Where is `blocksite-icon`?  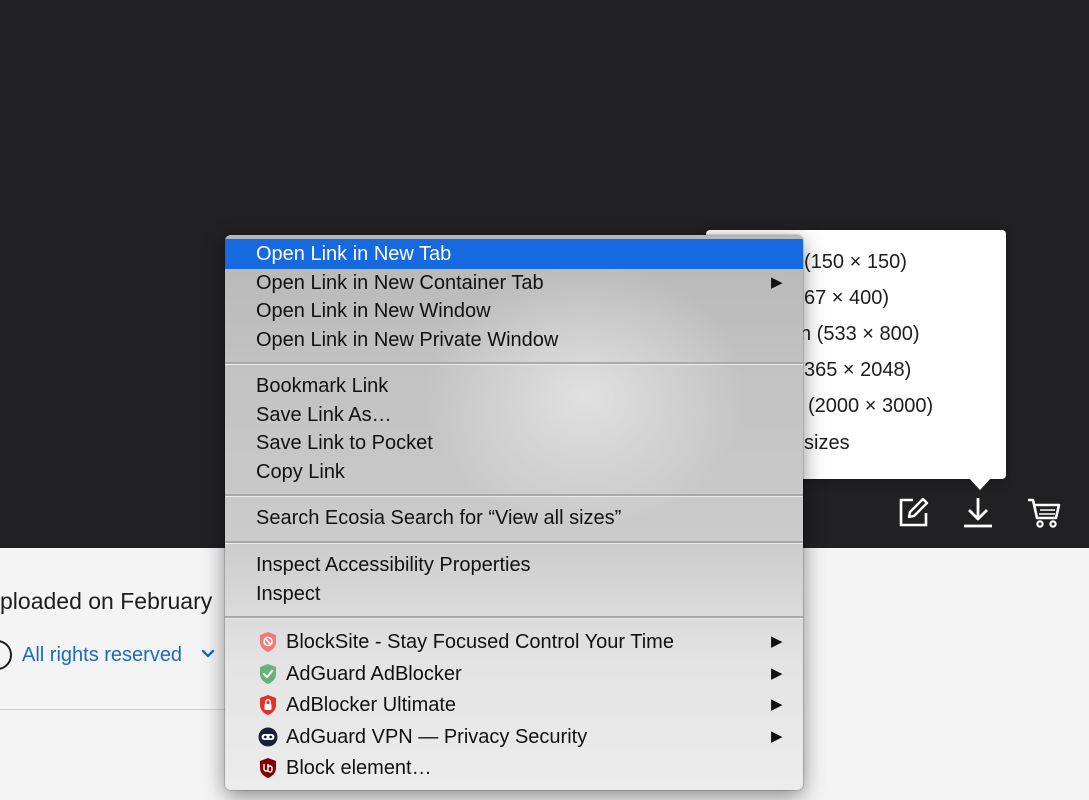
blocksite-icon is located at coordinates (268, 642).